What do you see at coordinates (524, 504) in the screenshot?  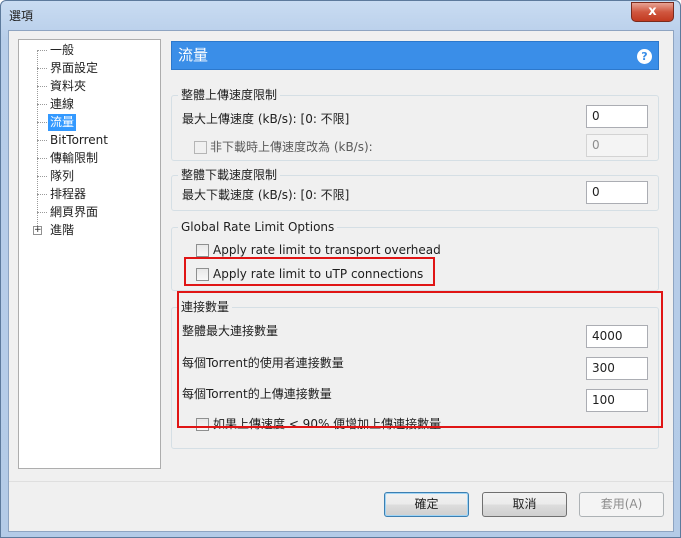 I see `cancel-button: 取消` at bounding box center [524, 504].